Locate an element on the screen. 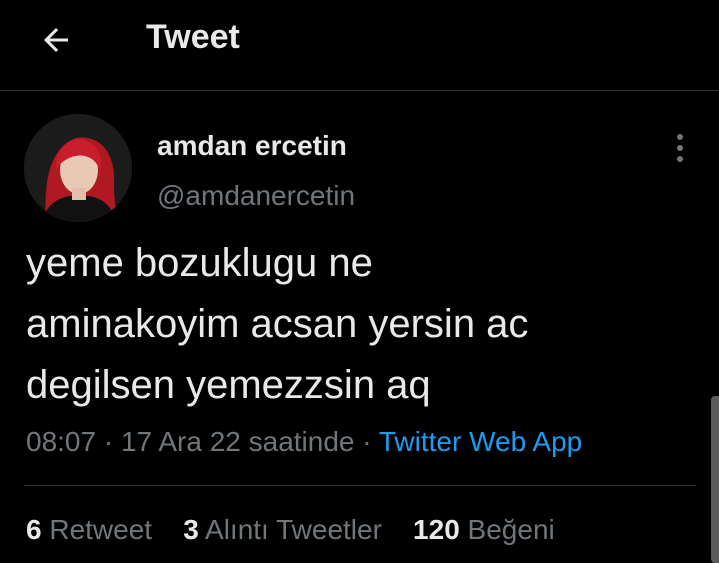 Image resolution: width=719 pixels, height=563 pixels. retweets-stat: 6 Retweet is located at coordinates (89, 529).